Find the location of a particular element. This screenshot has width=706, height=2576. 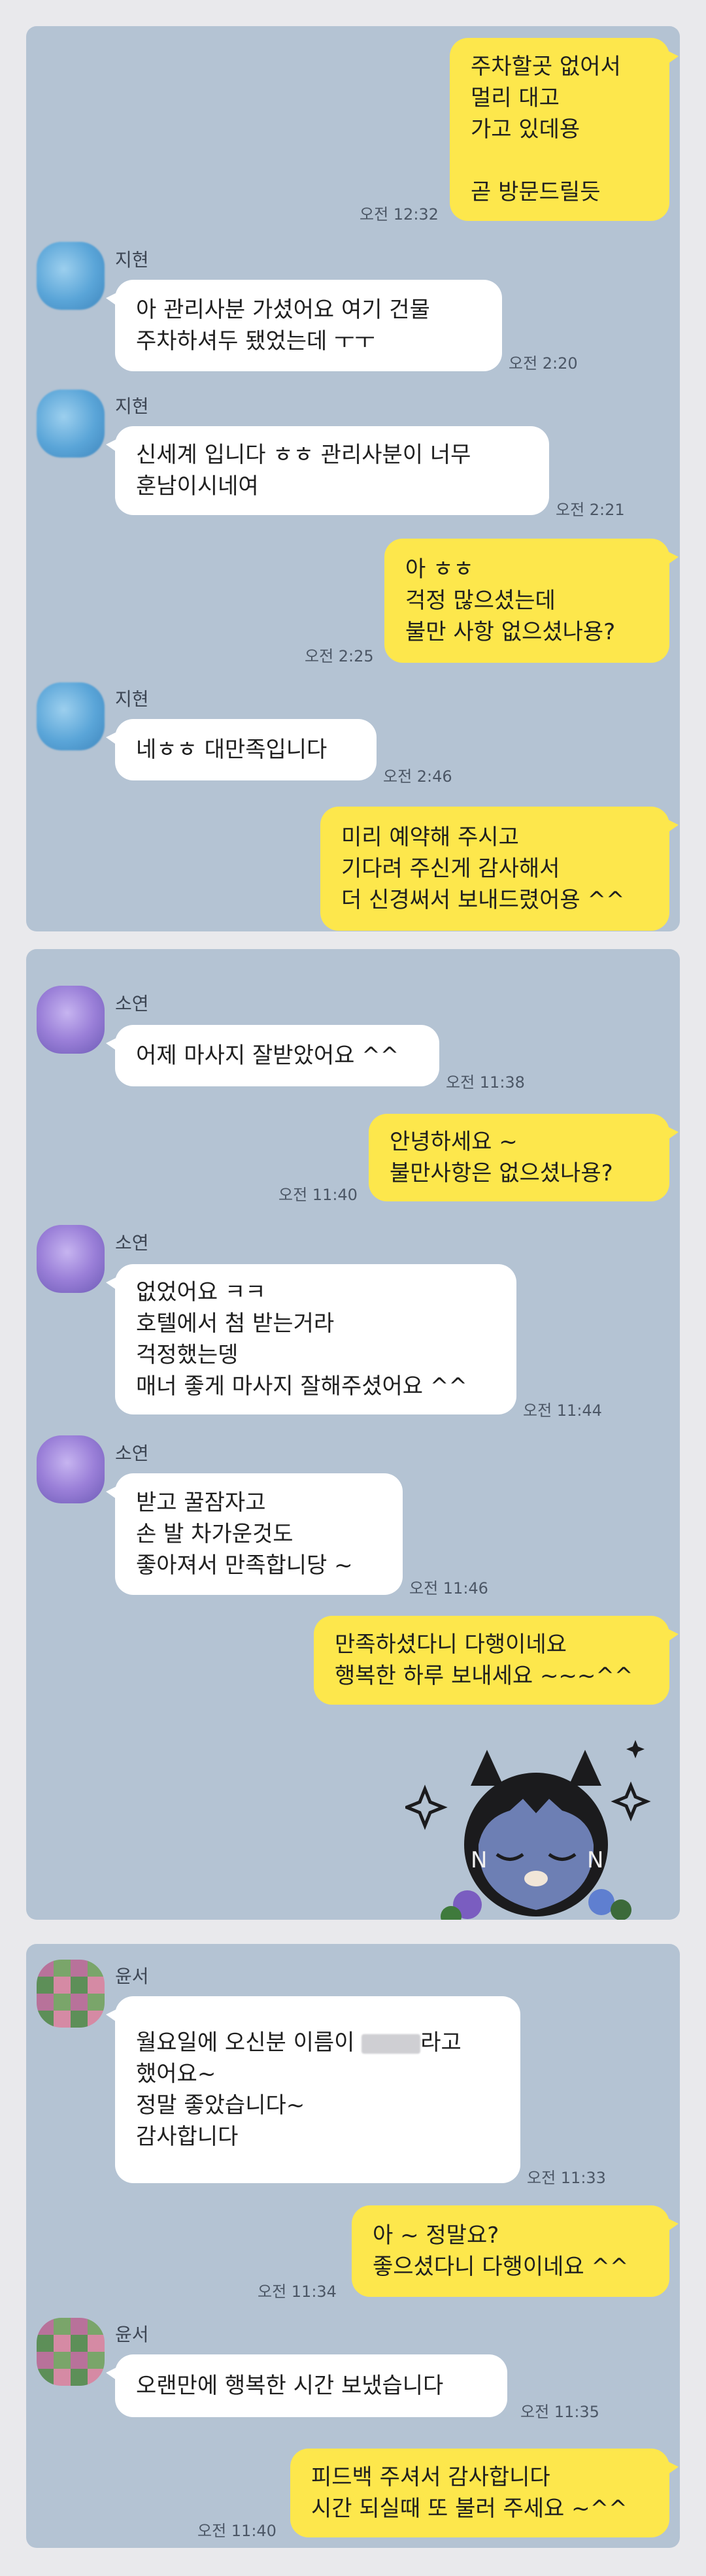

message-timestamp: 오전 11:44 is located at coordinates (562, 1411).